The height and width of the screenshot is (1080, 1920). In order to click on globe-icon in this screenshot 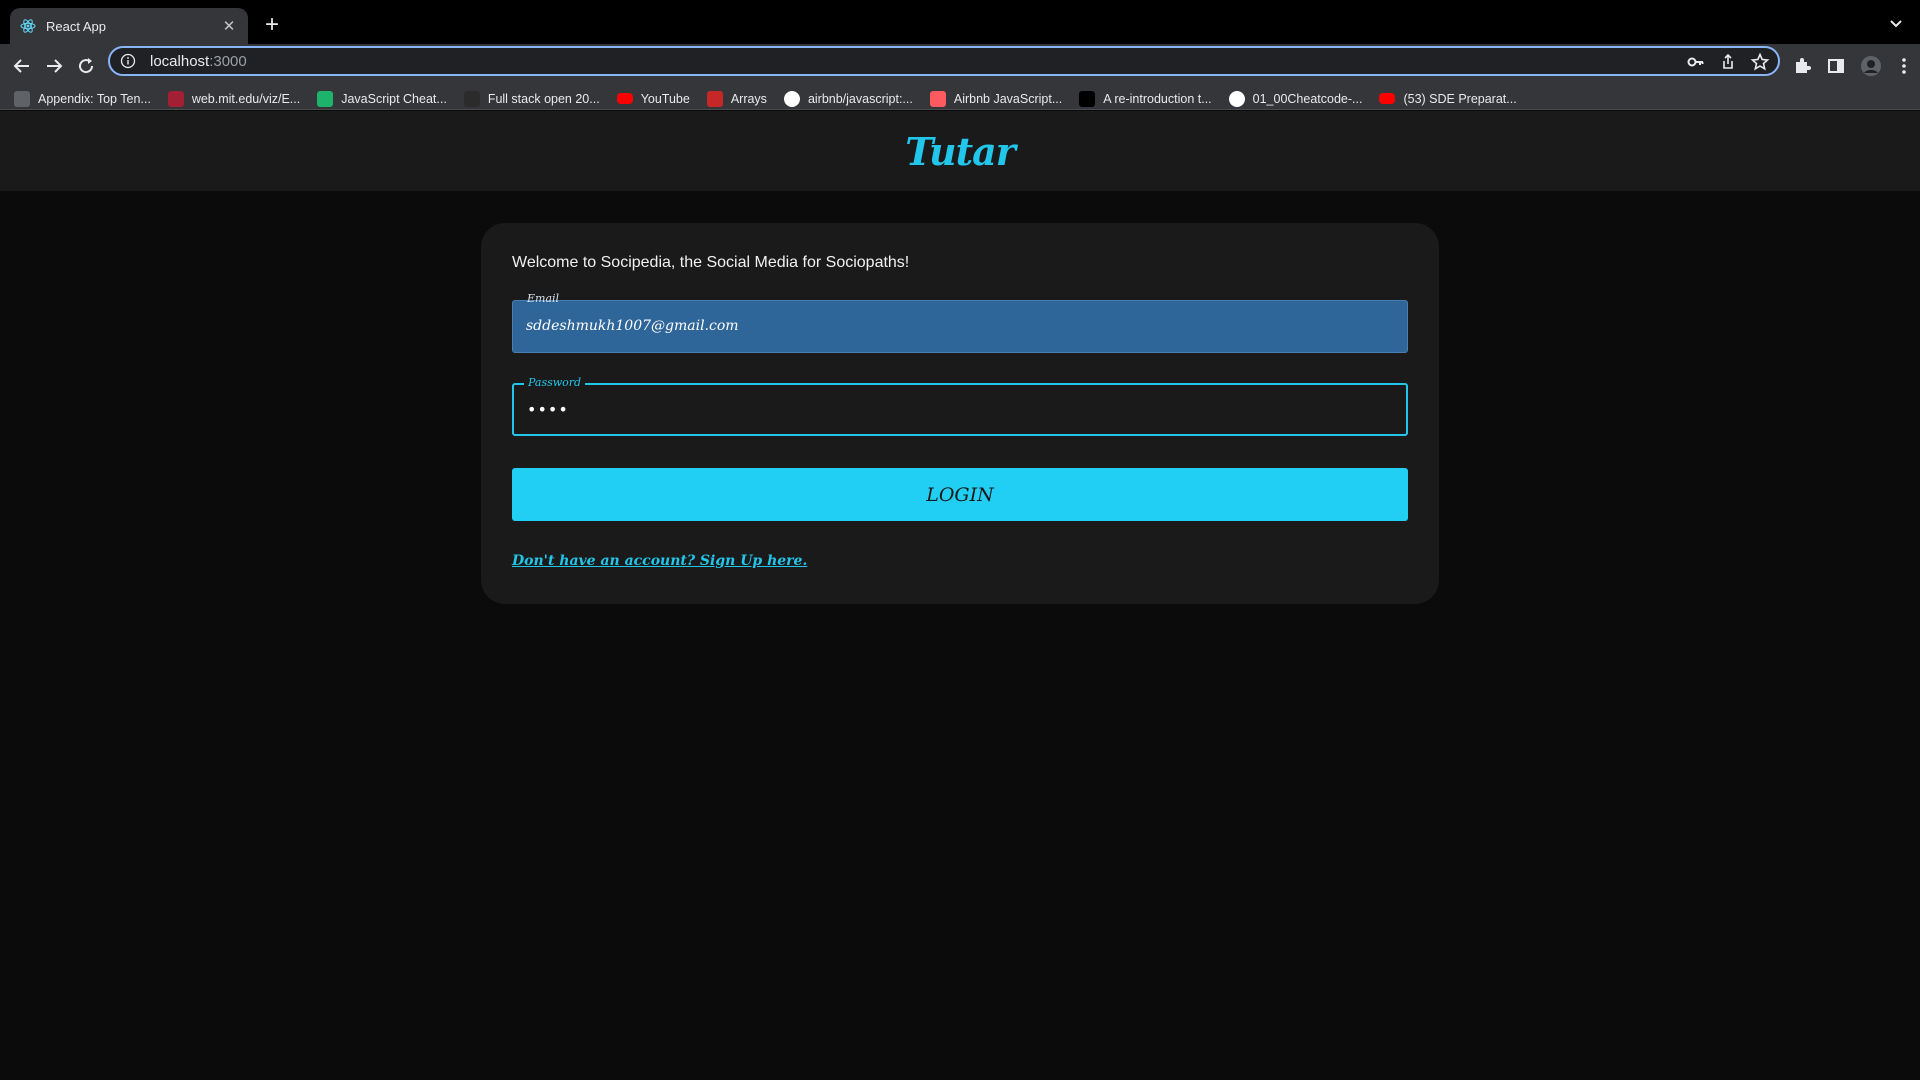, I will do `click(1236, 98)`.